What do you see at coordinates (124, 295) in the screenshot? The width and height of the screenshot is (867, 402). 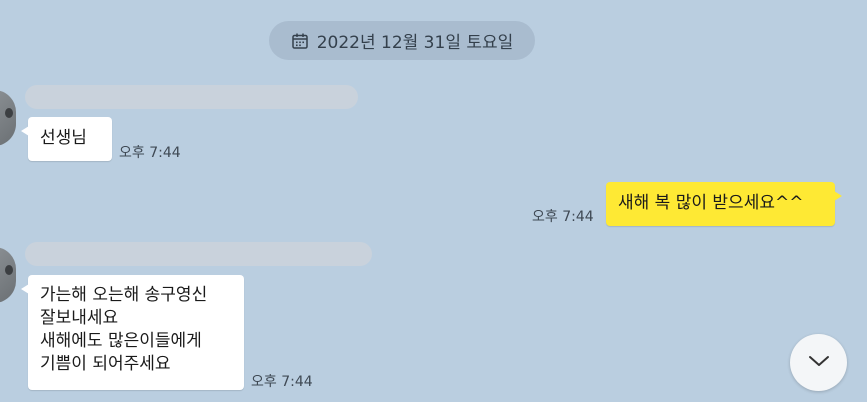 I see `message-text-line: 가는해 오는해 송구영신` at bounding box center [124, 295].